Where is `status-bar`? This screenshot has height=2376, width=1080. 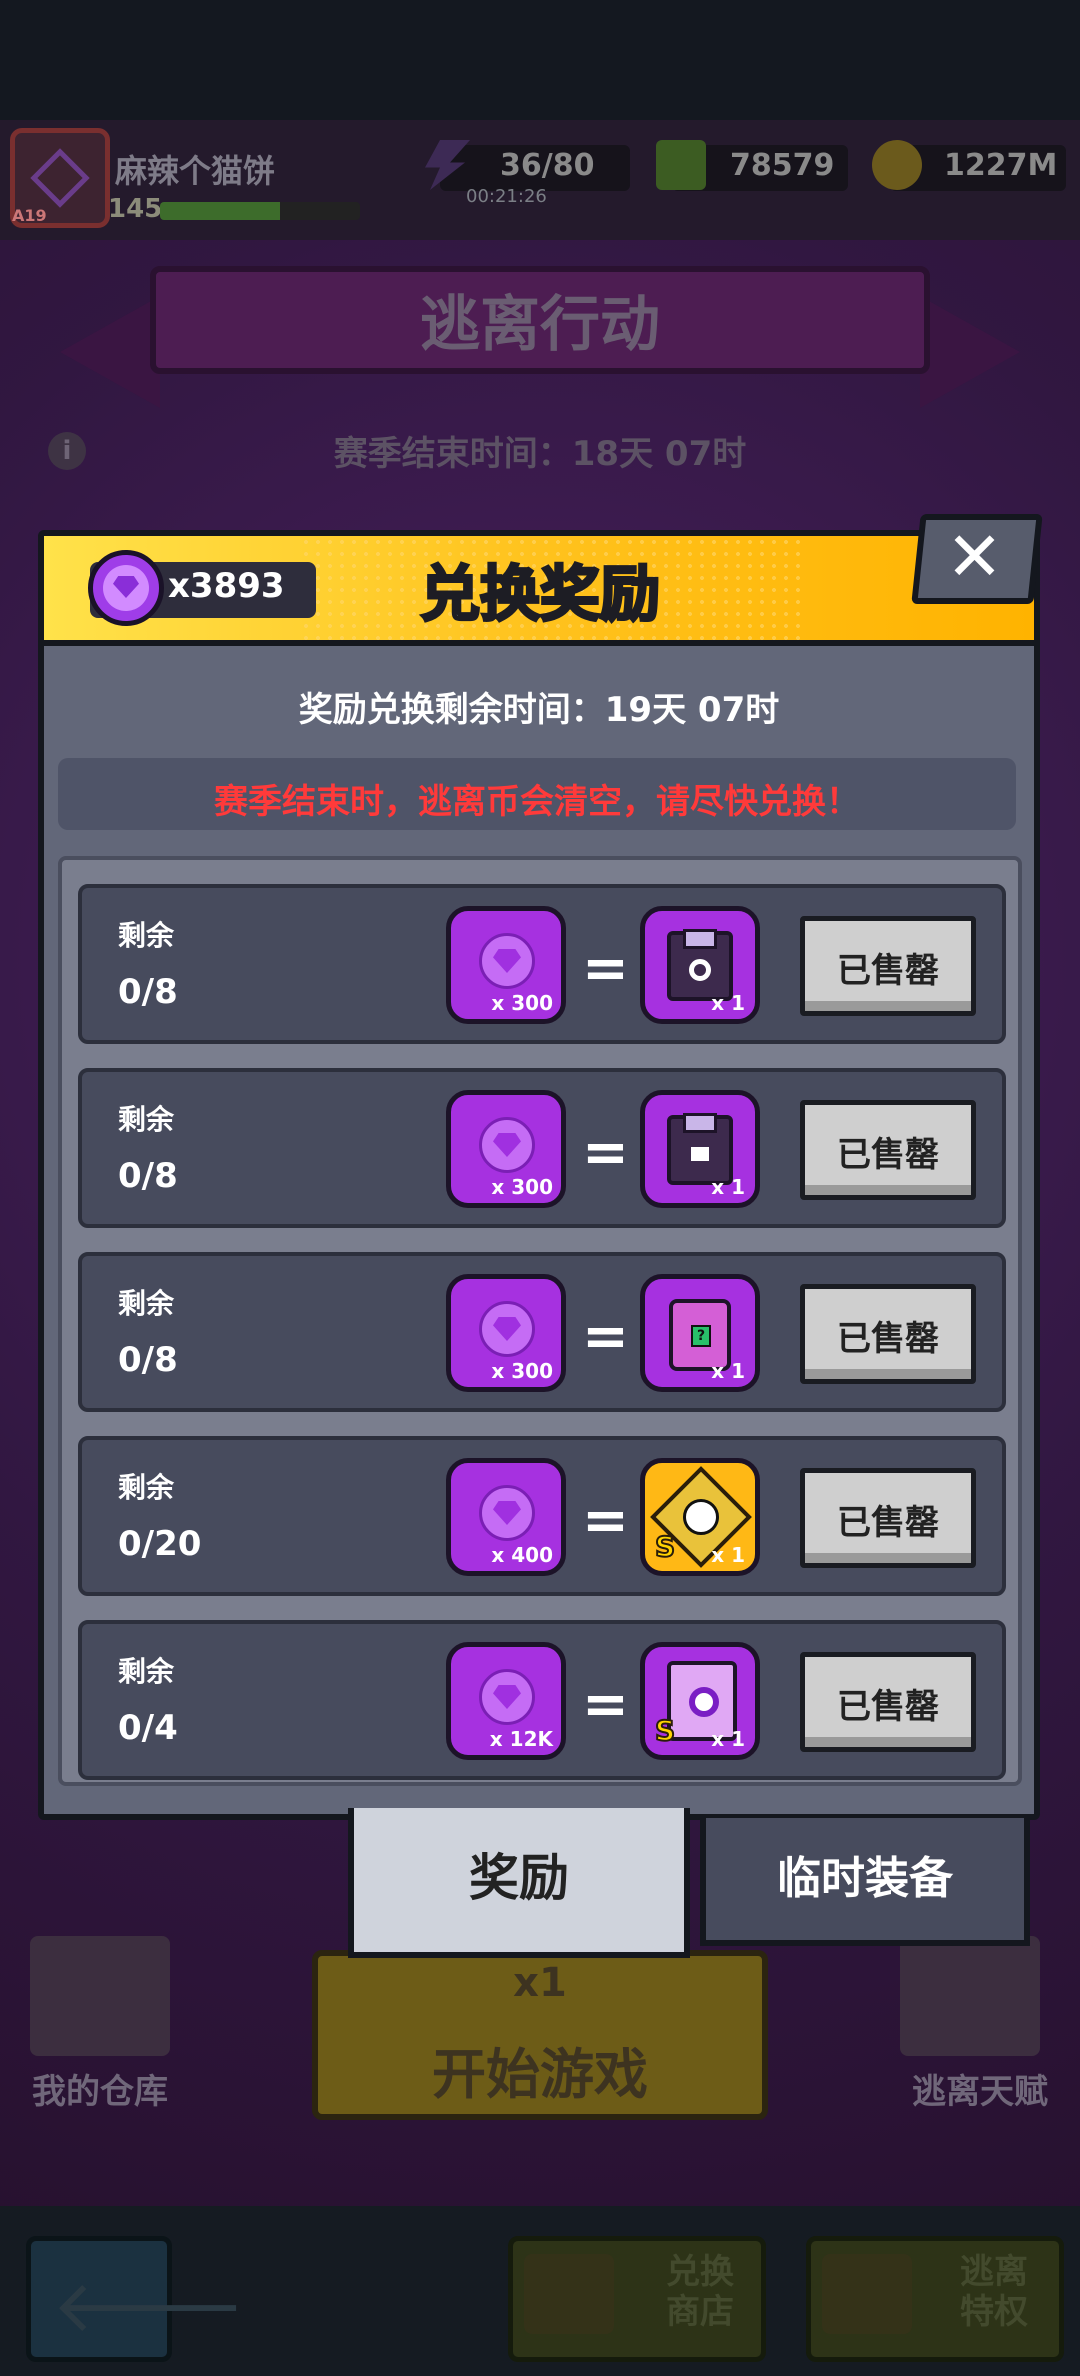
status-bar is located at coordinates (540, 60).